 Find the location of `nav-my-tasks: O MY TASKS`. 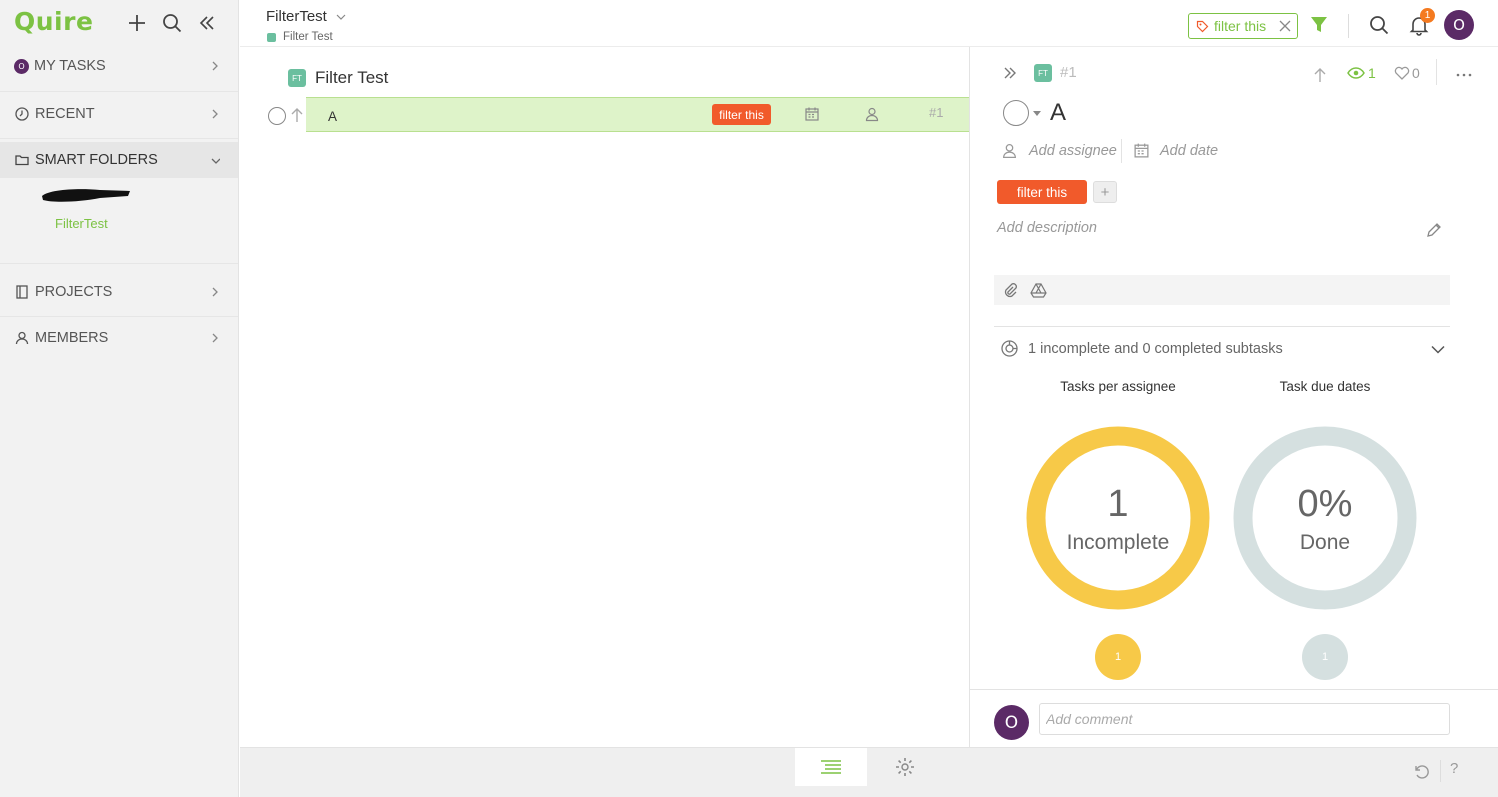

nav-my-tasks: O MY TASKS is located at coordinates (119, 66).